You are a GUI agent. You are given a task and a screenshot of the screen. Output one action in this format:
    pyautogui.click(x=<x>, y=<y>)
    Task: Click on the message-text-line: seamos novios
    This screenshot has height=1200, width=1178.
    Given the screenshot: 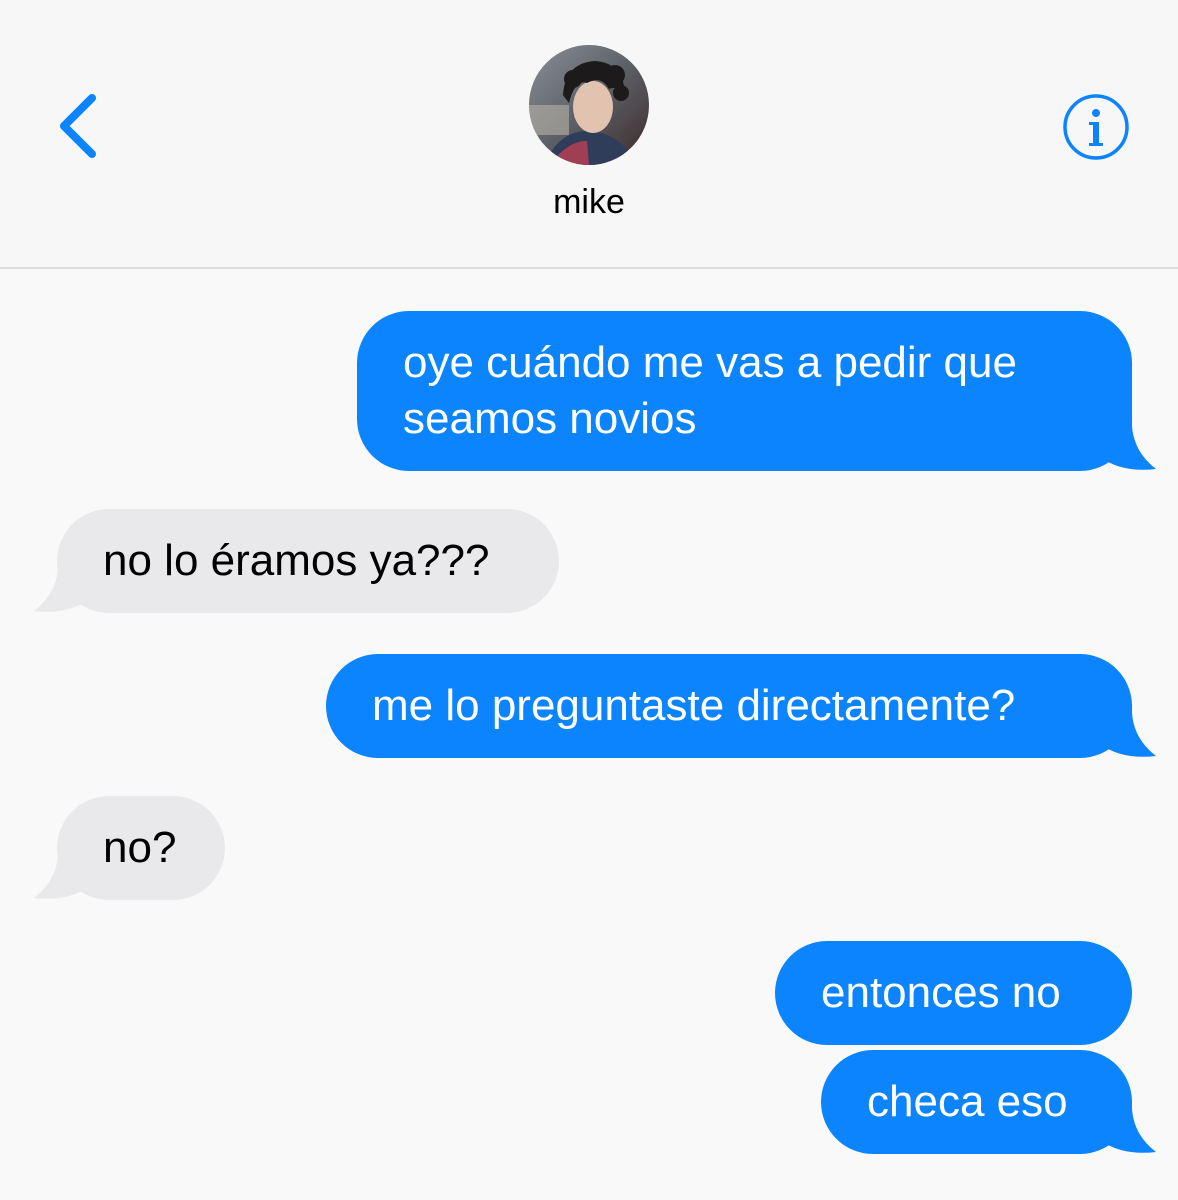 What is the action you would take?
    pyautogui.click(x=550, y=418)
    